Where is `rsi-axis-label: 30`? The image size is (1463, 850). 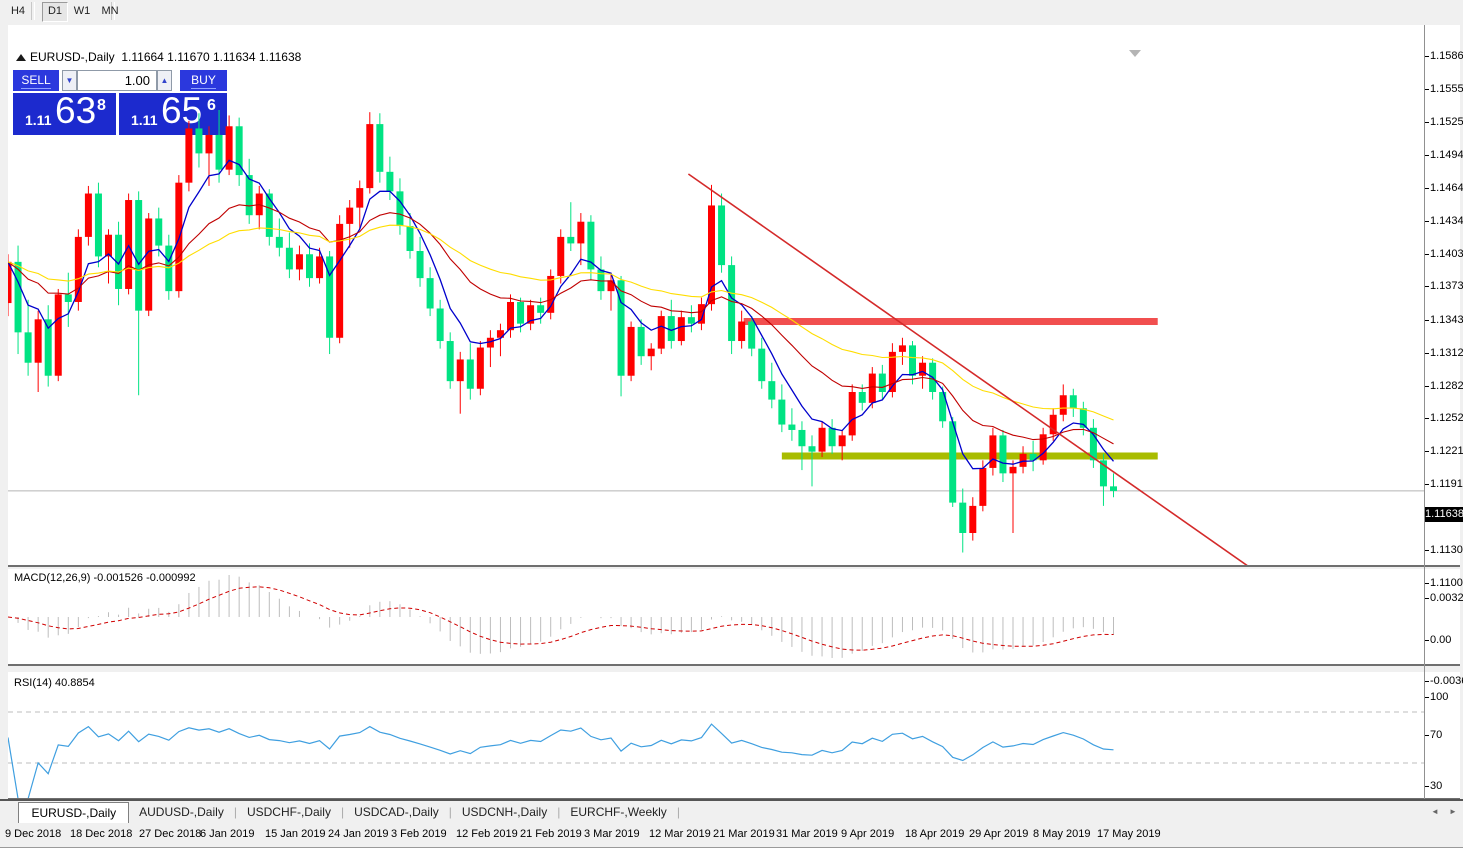 rsi-axis-label: 30 is located at coordinates (1436, 786).